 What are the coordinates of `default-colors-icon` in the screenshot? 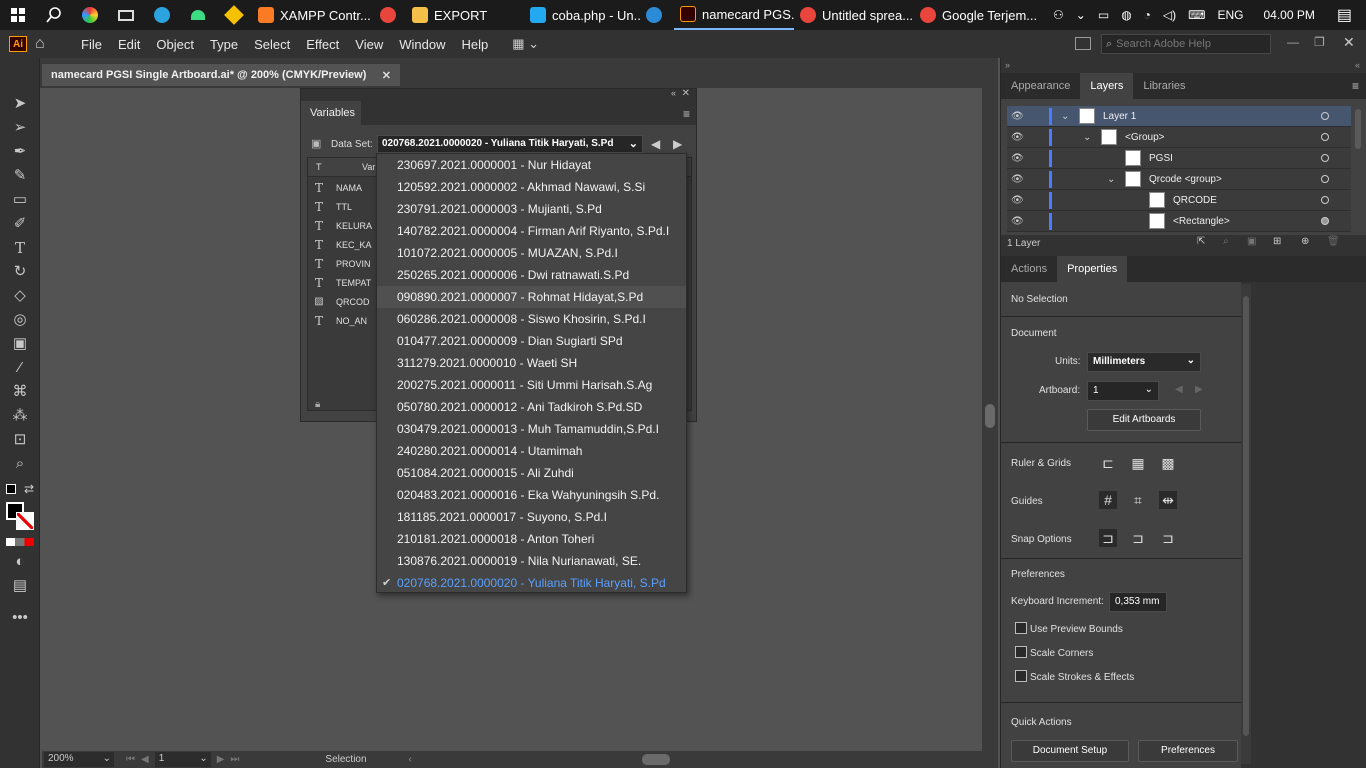 It's located at (11, 489).